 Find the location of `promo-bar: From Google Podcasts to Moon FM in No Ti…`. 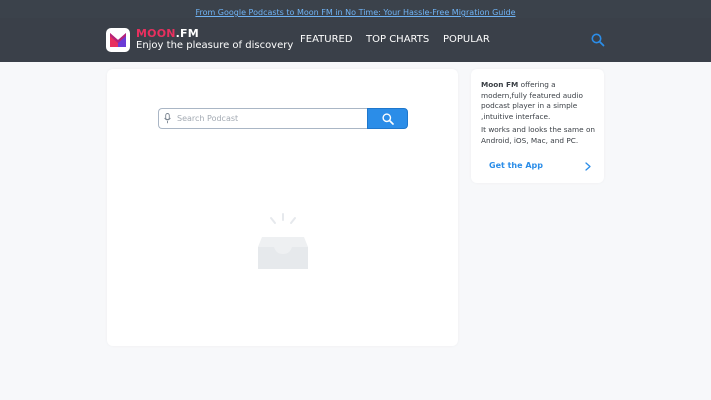

promo-bar: From Google Podcasts to Moon FM in No Ti… is located at coordinates (355, 9).